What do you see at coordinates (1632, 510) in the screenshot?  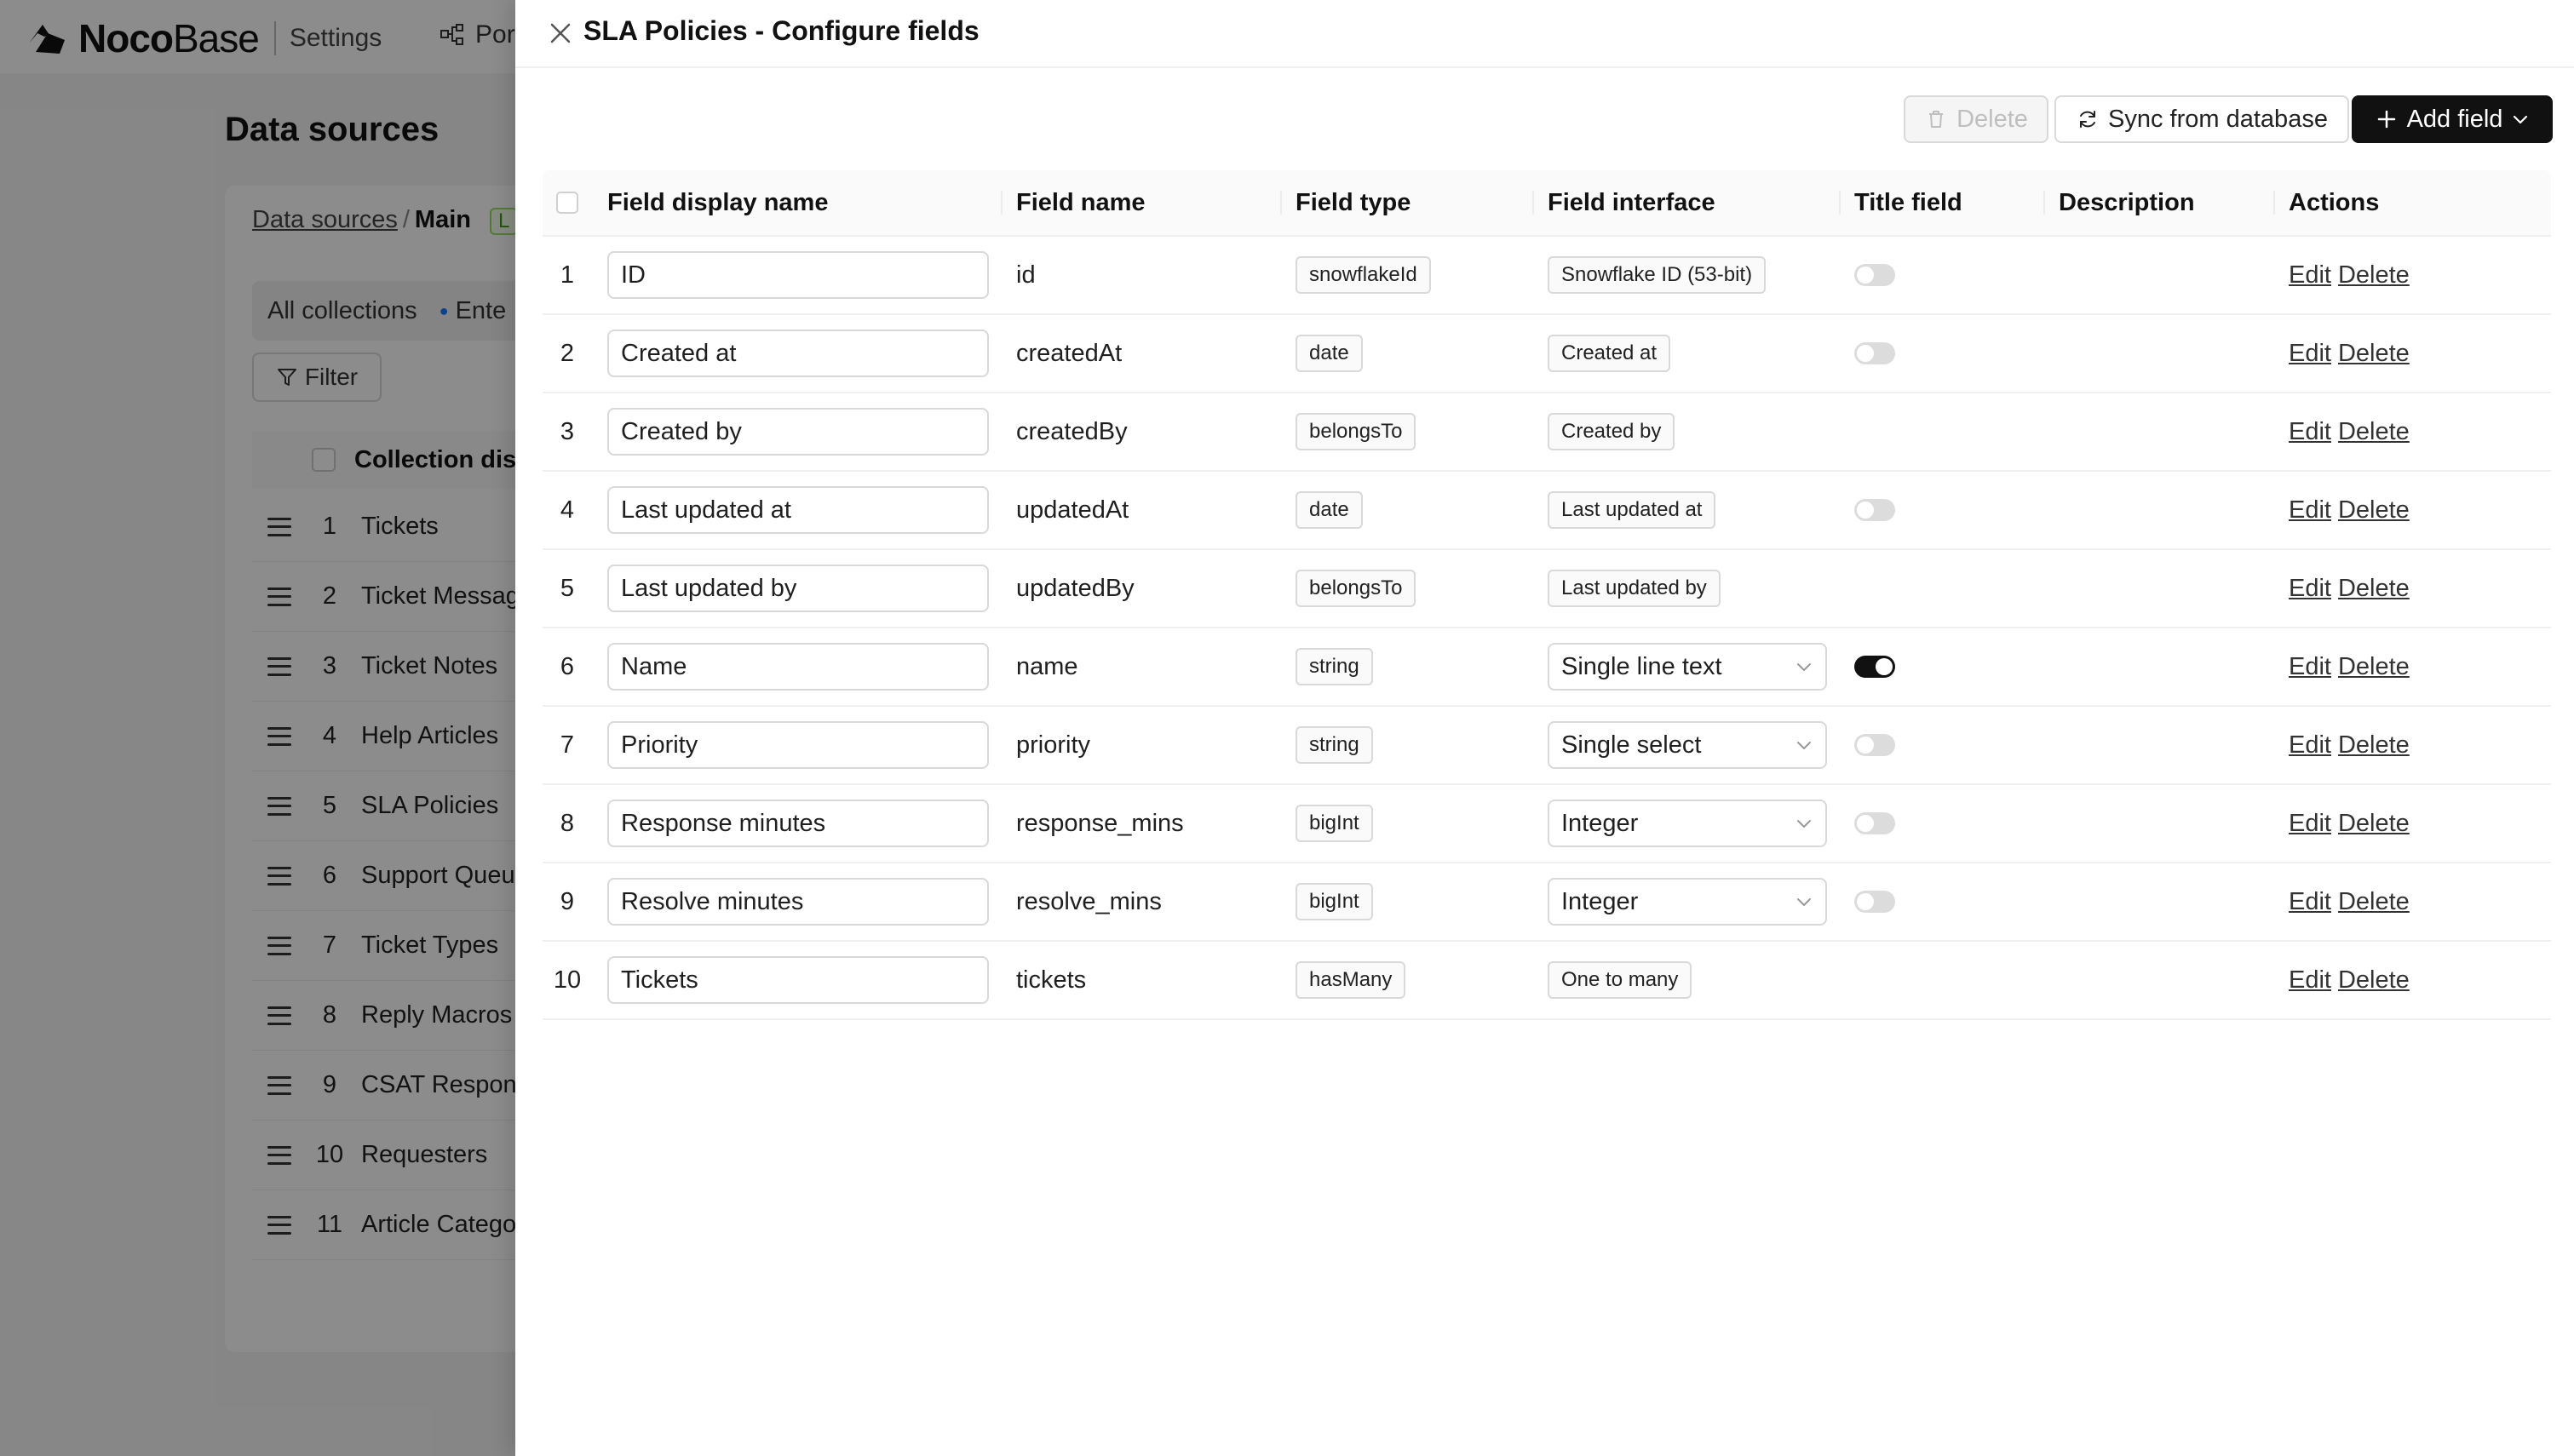 I see `field-interface-tag: Last updated at` at bounding box center [1632, 510].